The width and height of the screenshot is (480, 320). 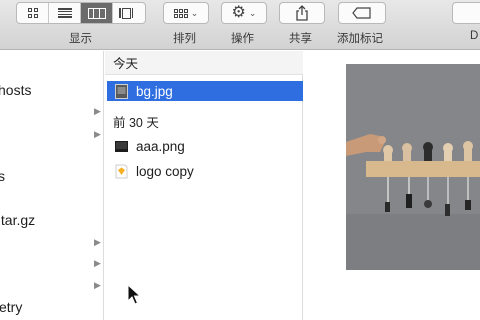 What do you see at coordinates (134, 294) in the screenshot?
I see `mouse-cursor-icon` at bounding box center [134, 294].